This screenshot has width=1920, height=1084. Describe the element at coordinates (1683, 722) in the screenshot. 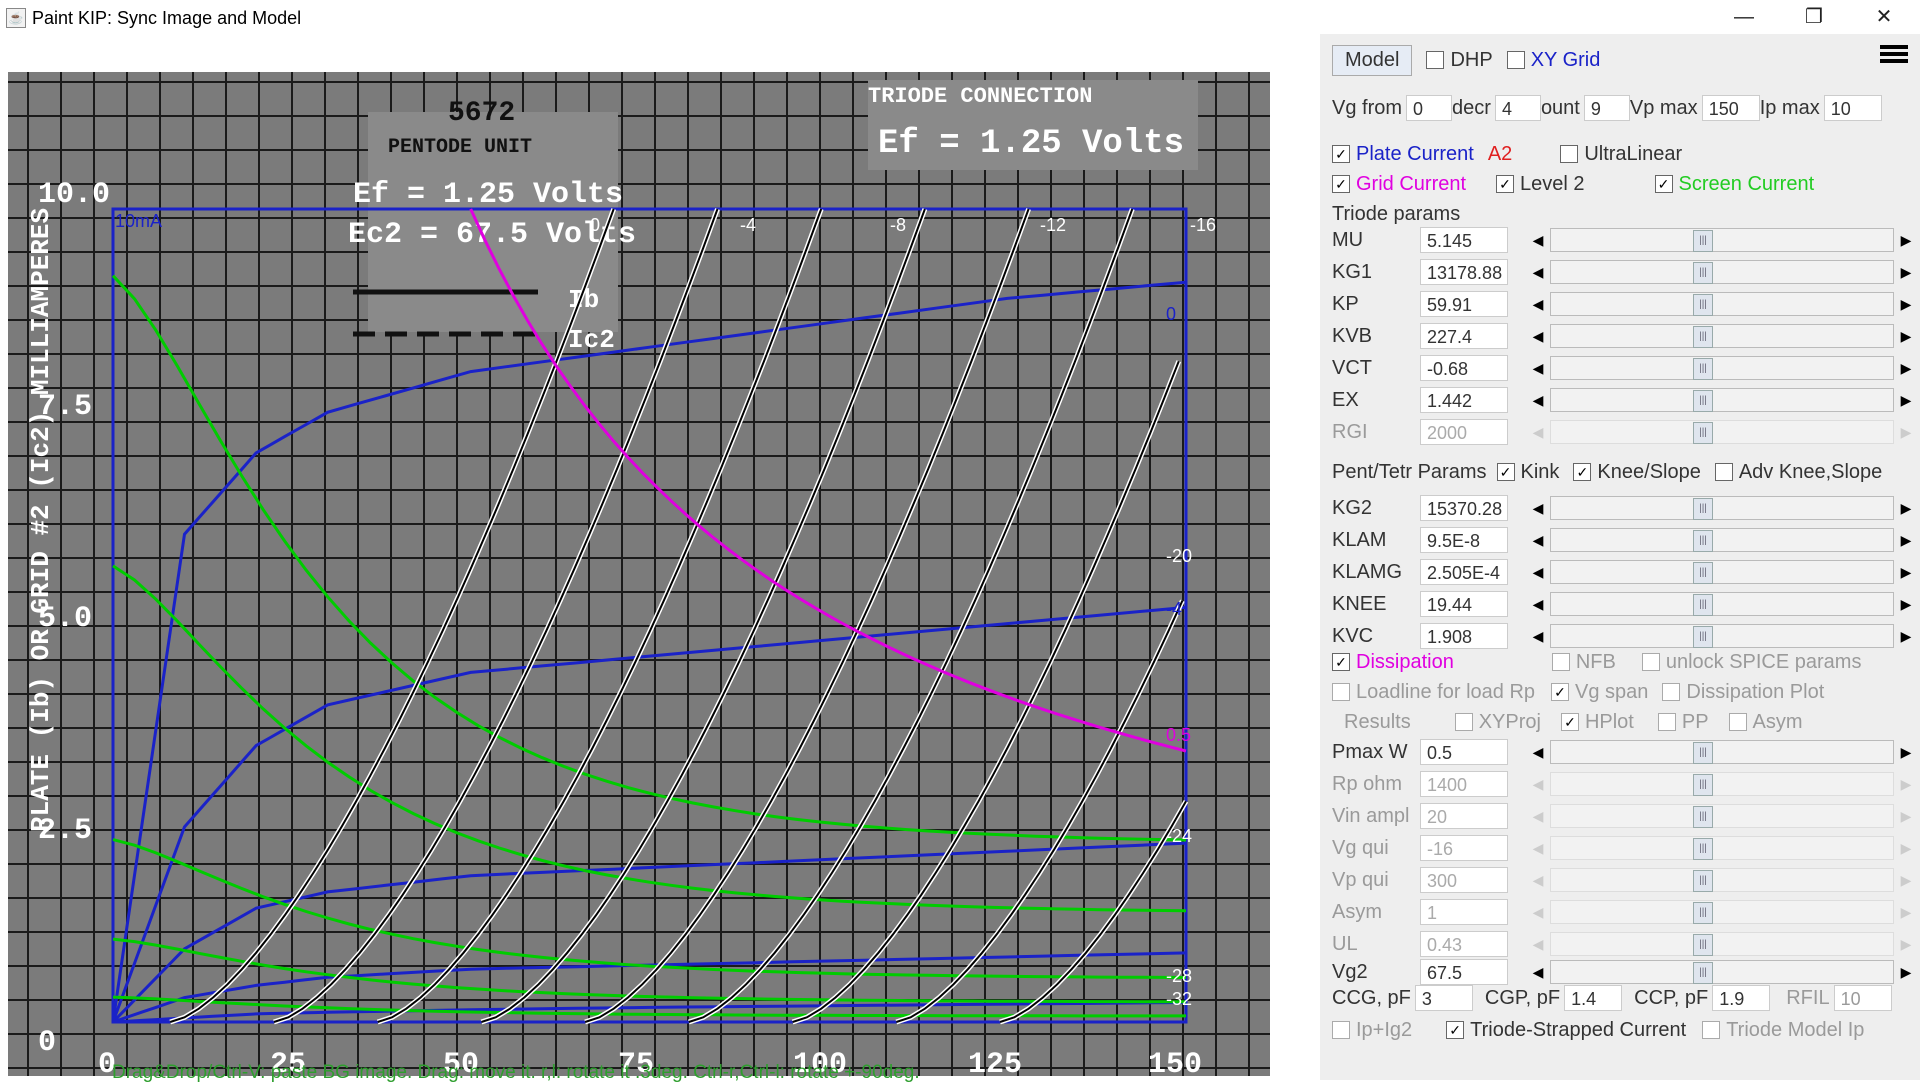

I see `pp-checkbox: PP` at that location.